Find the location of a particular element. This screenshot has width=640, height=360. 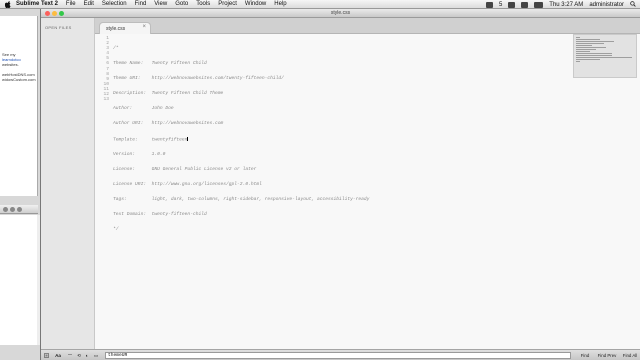

code-line-with-cursor: Template: twentyfifteen is located at coordinates (241, 139).